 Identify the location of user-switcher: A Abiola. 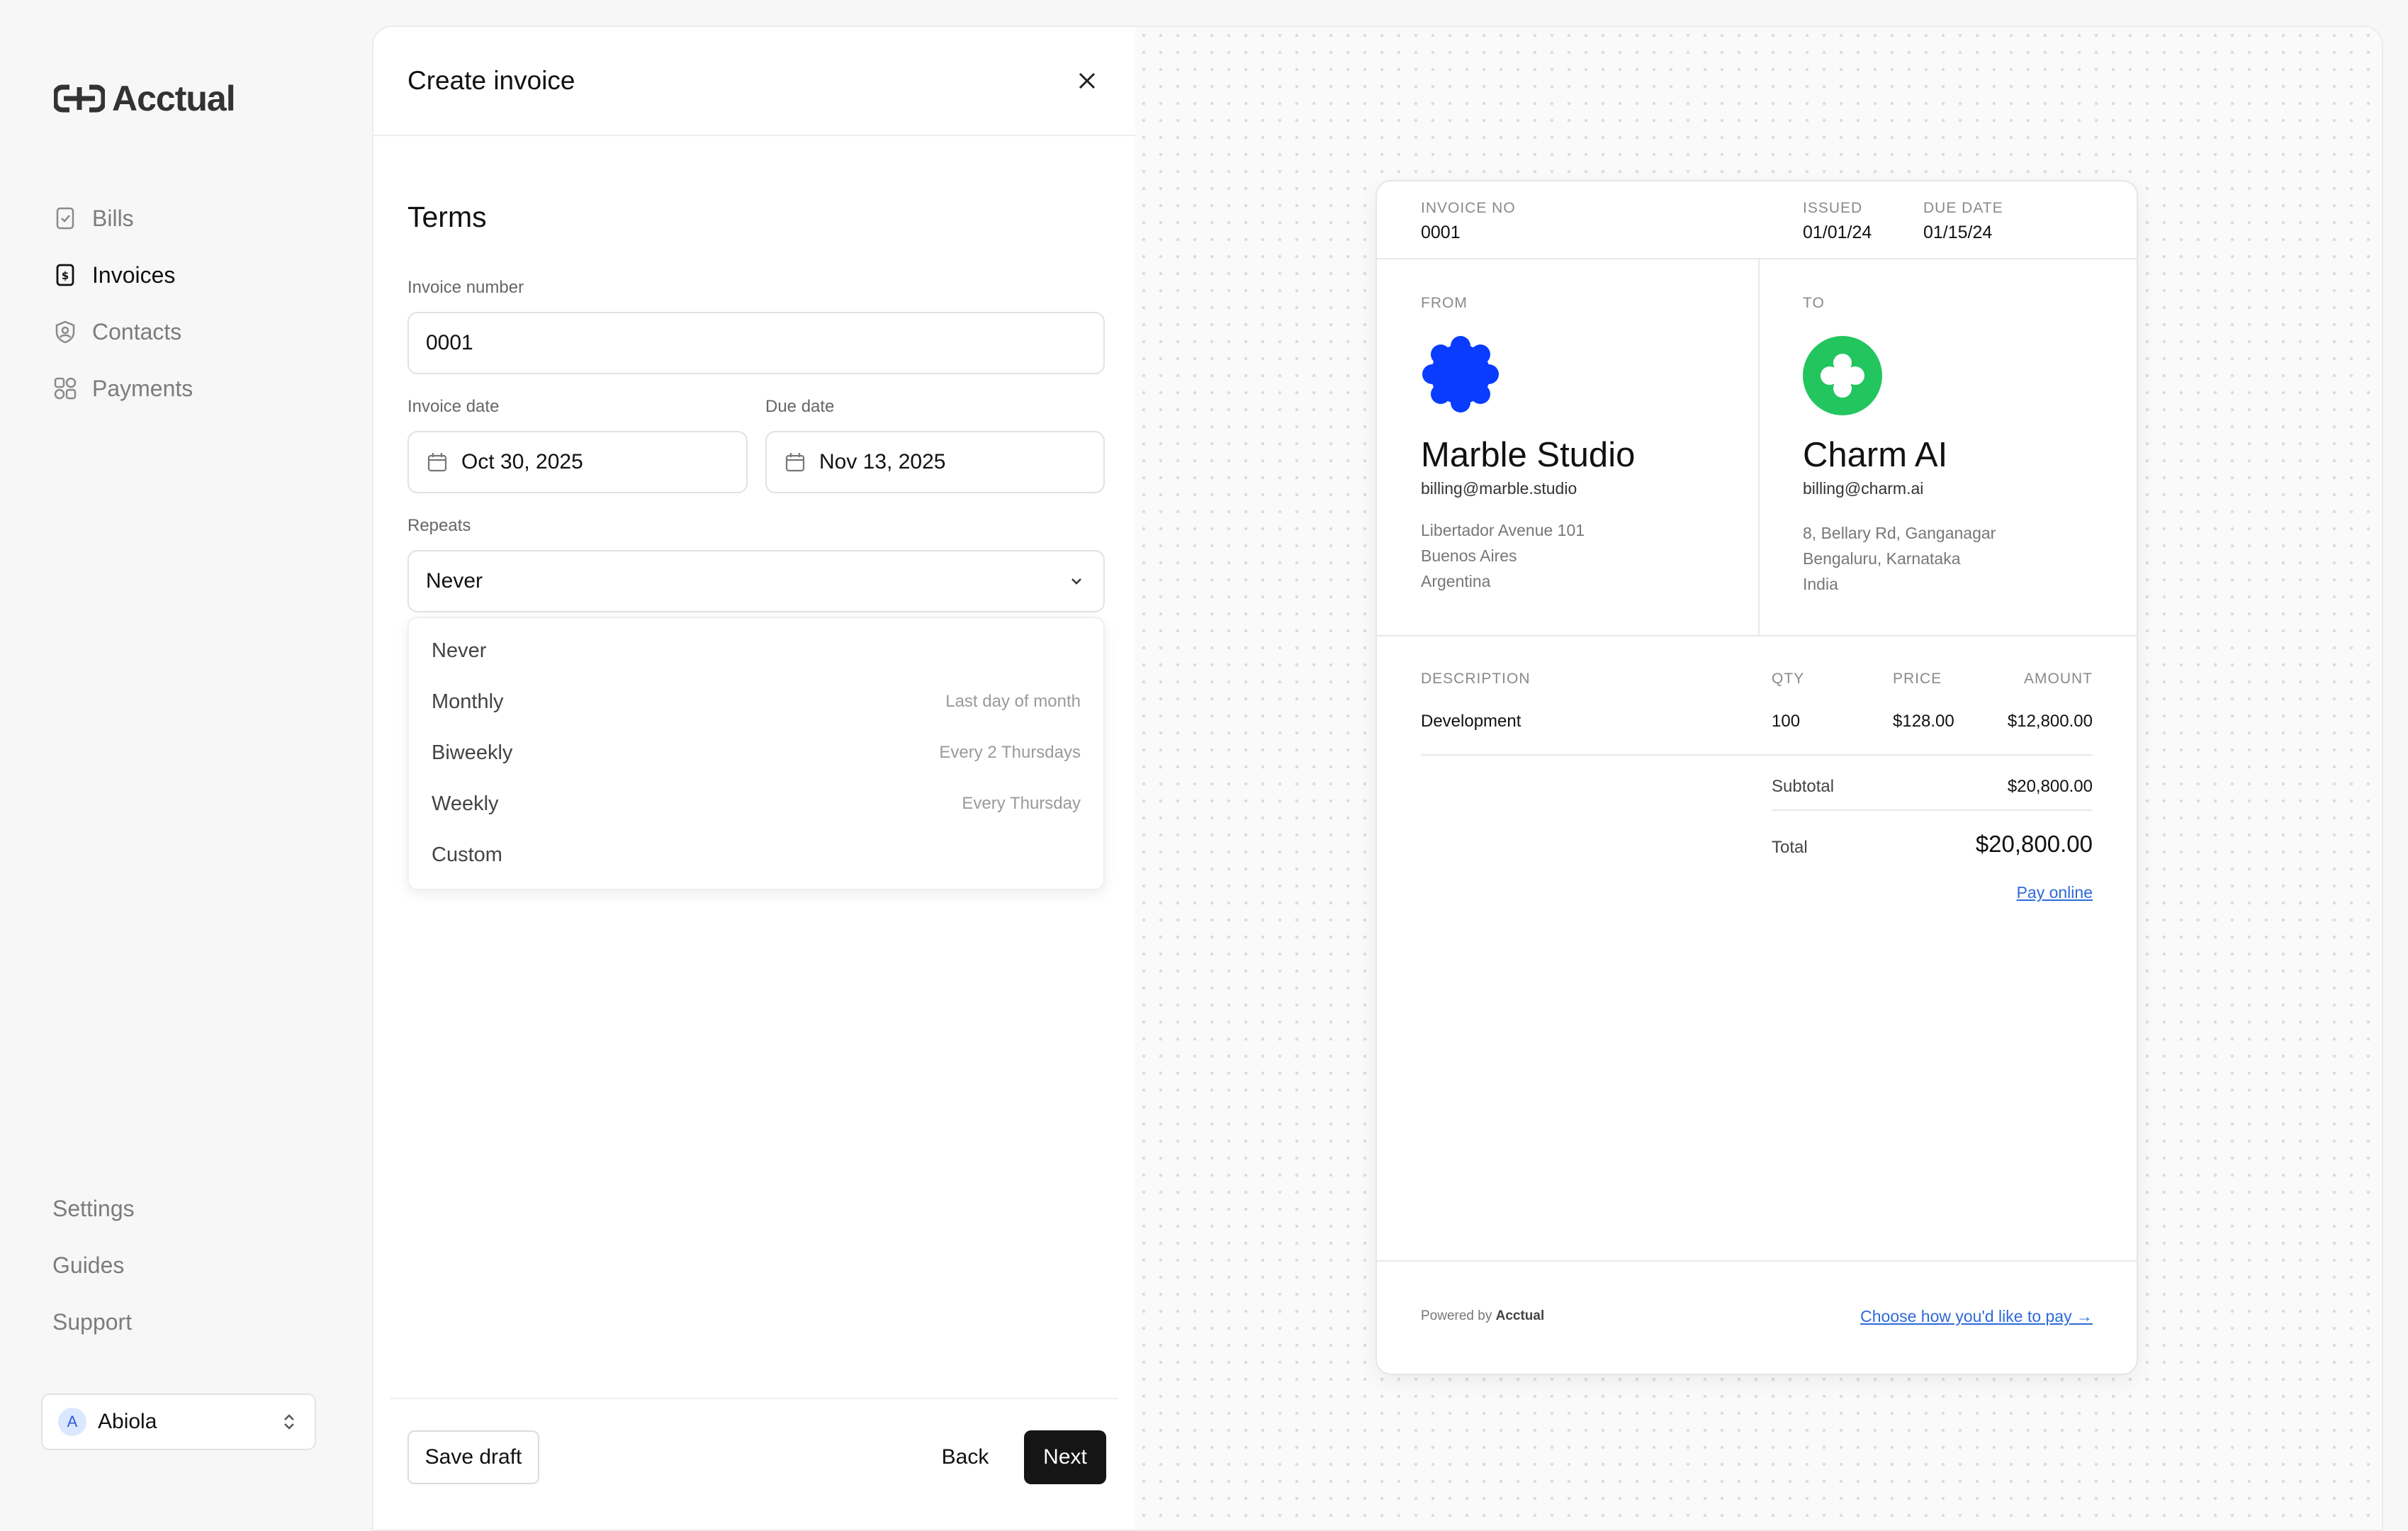
(178, 1421).